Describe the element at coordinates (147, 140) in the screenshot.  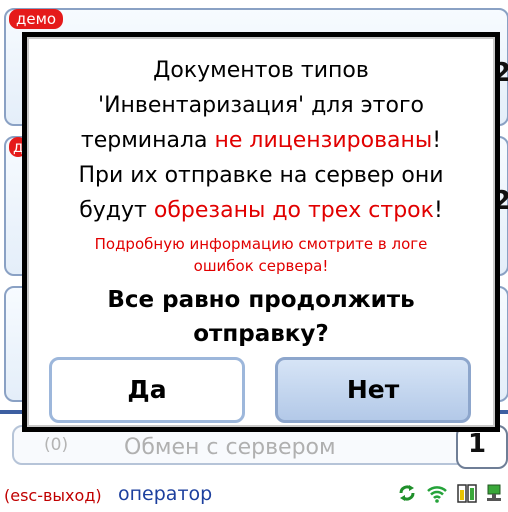
I see `message-text: терминала` at that location.